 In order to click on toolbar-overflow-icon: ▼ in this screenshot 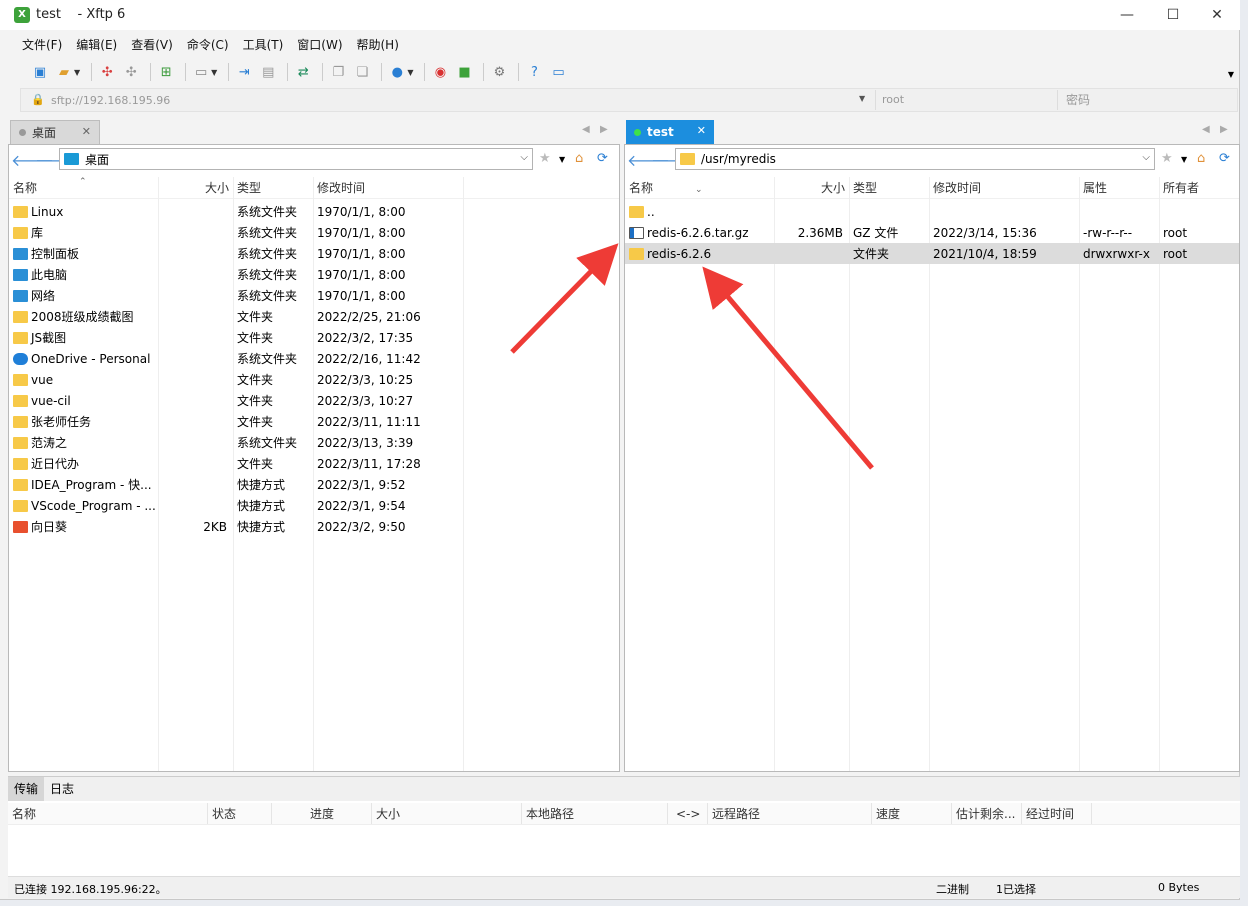, I will do `click(1231, 74)`.